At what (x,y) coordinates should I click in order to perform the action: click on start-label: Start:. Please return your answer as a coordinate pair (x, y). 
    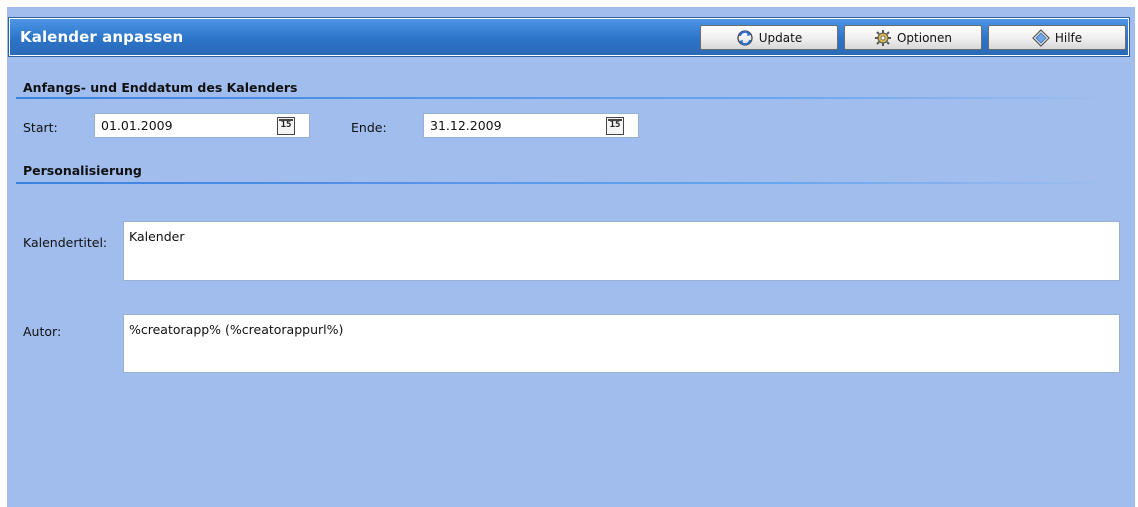
    Looking at the image, I should click on (40, 127).